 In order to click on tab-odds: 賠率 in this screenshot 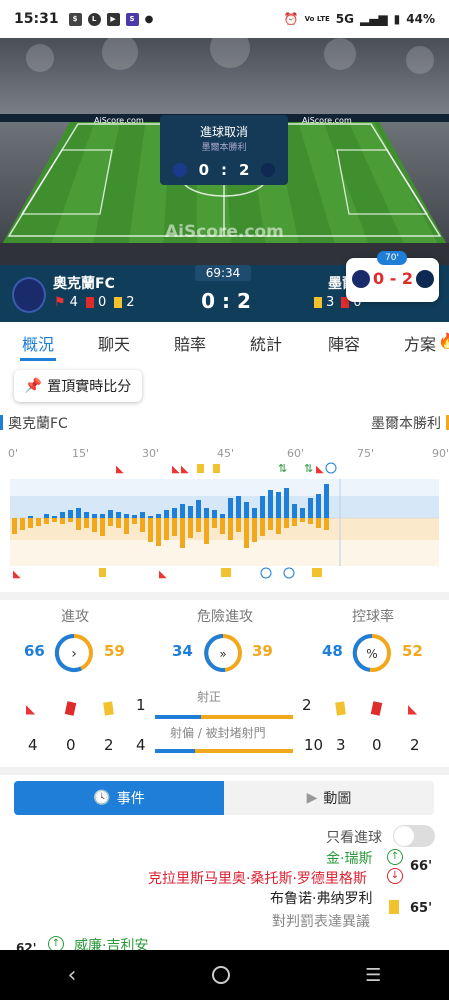, I will do `click(190, 343)`.